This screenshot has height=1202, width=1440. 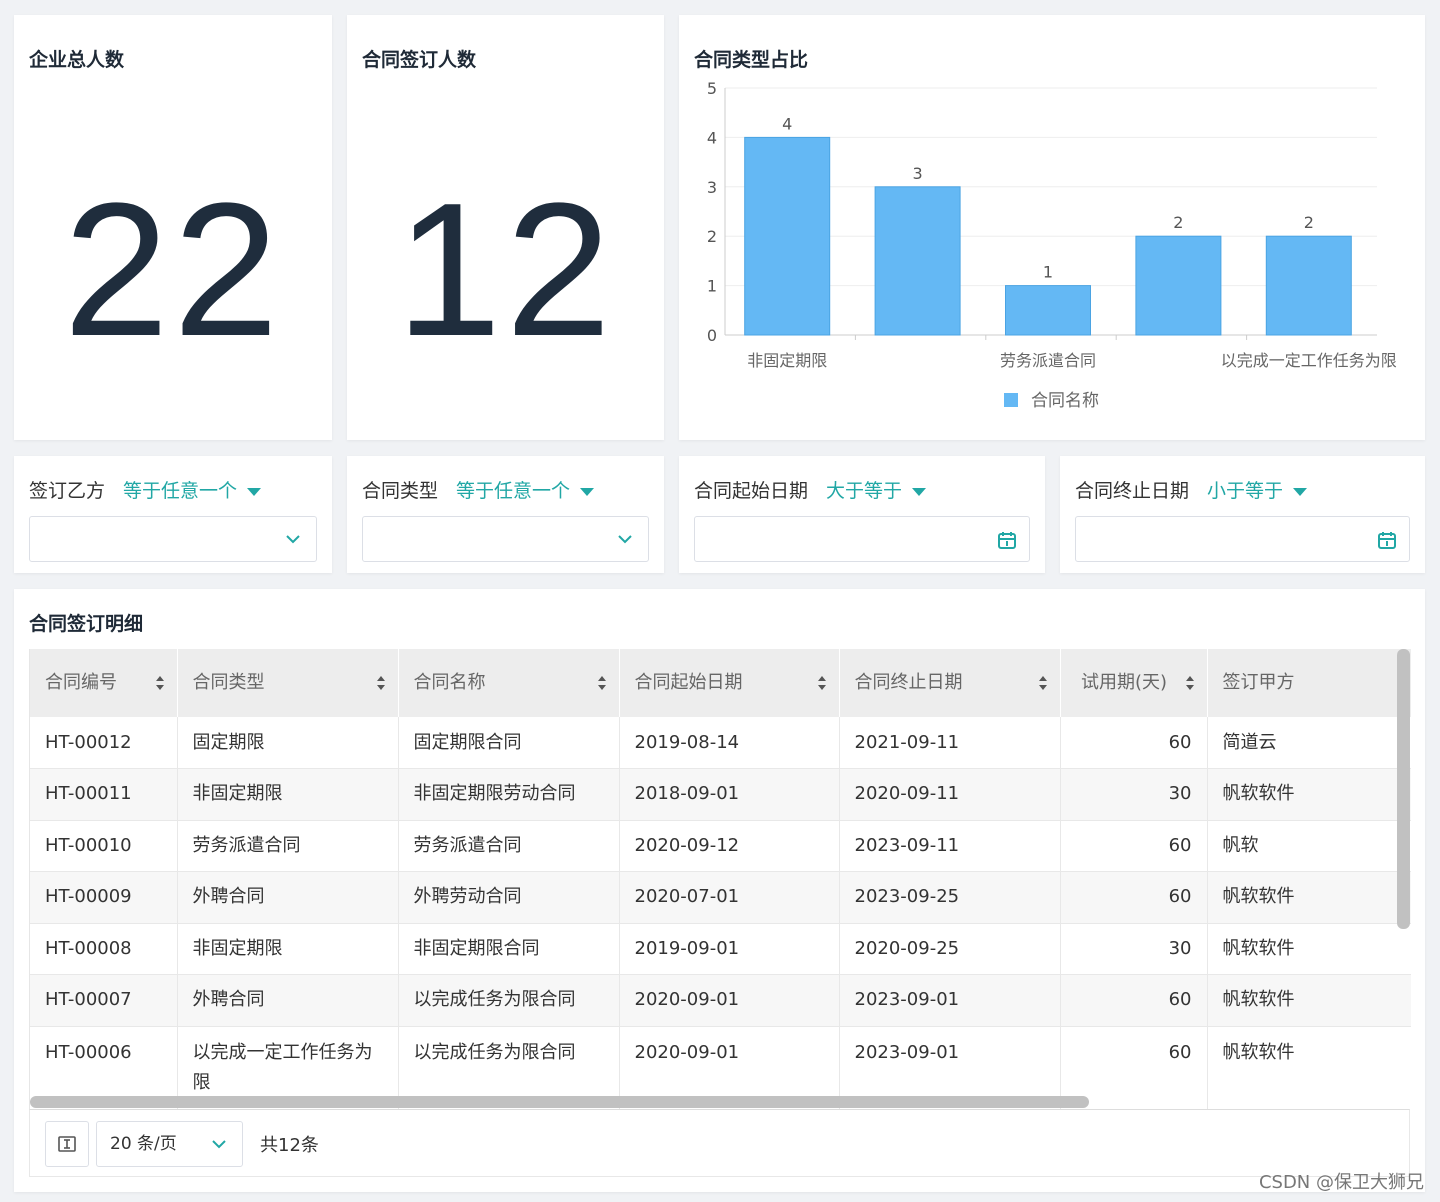 I want to click on cell-contract-type: 外聘合同, so click(x=288, y=1000).